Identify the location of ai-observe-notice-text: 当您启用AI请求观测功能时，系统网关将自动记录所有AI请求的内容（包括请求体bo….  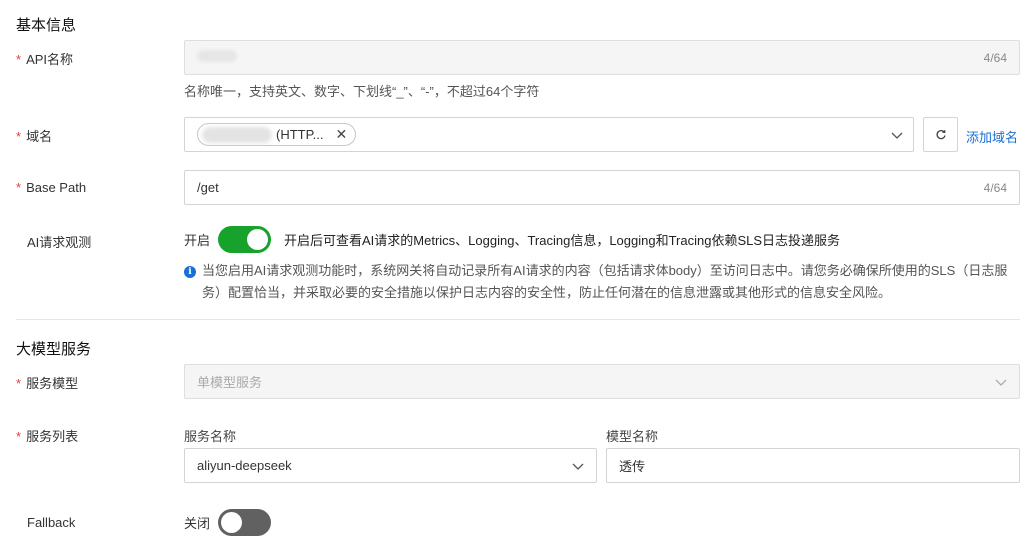
(605, 281).